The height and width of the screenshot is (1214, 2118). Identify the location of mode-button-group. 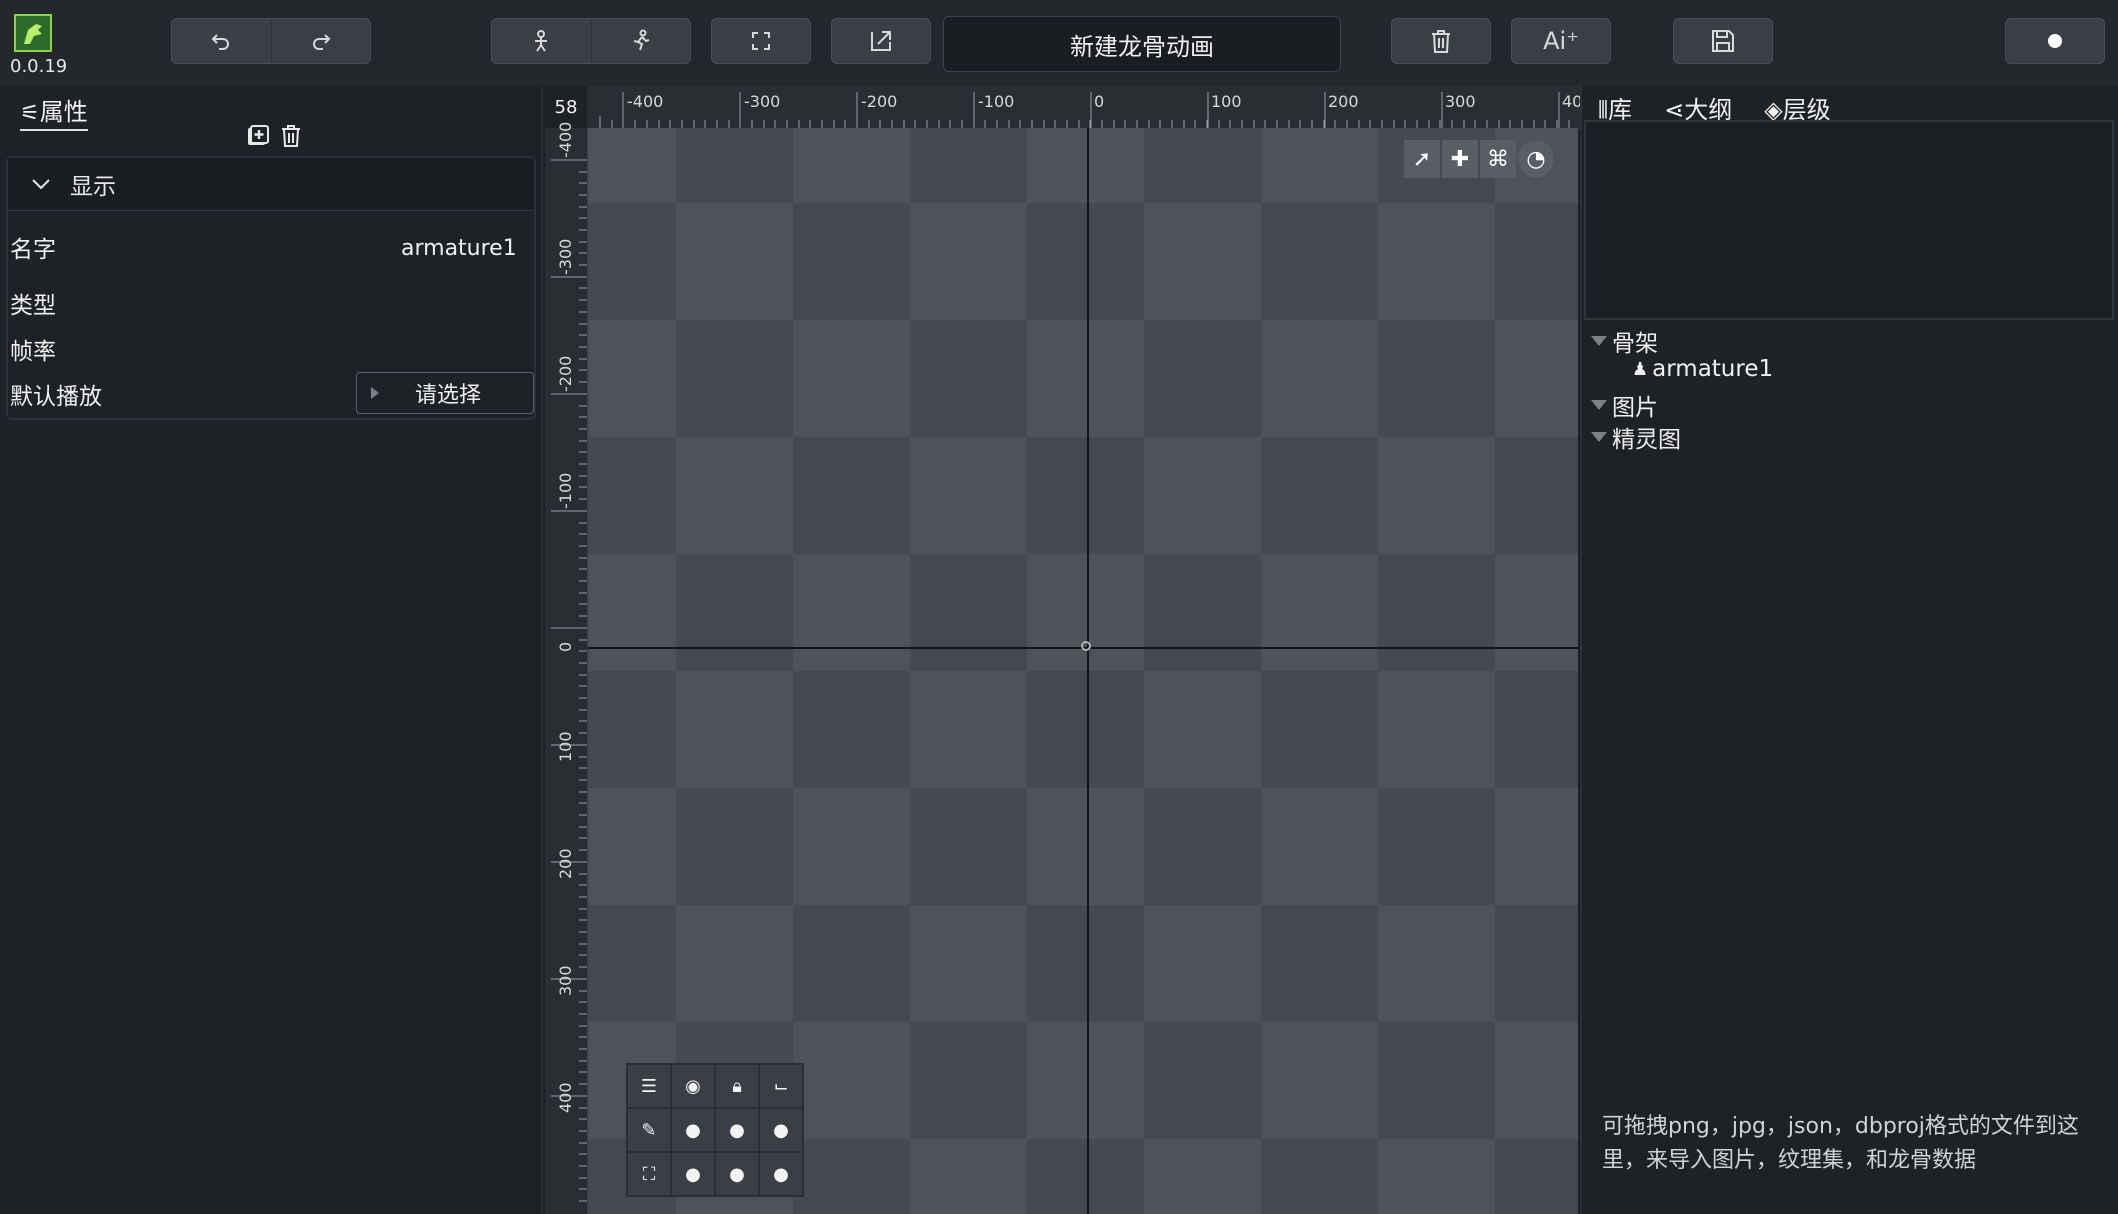
(591, 41).